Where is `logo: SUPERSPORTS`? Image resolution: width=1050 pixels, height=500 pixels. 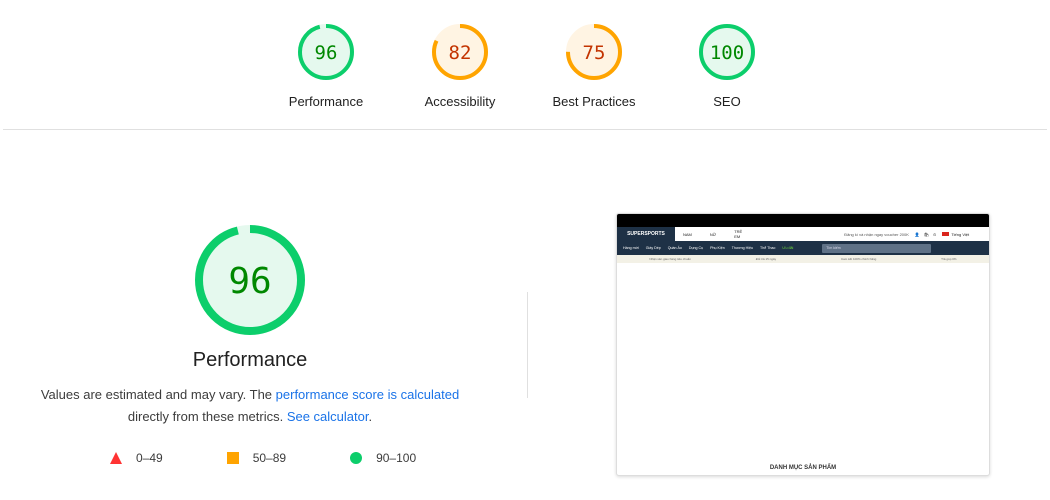
logo: SUPERSPORTS is located at coordinates (646, 234).